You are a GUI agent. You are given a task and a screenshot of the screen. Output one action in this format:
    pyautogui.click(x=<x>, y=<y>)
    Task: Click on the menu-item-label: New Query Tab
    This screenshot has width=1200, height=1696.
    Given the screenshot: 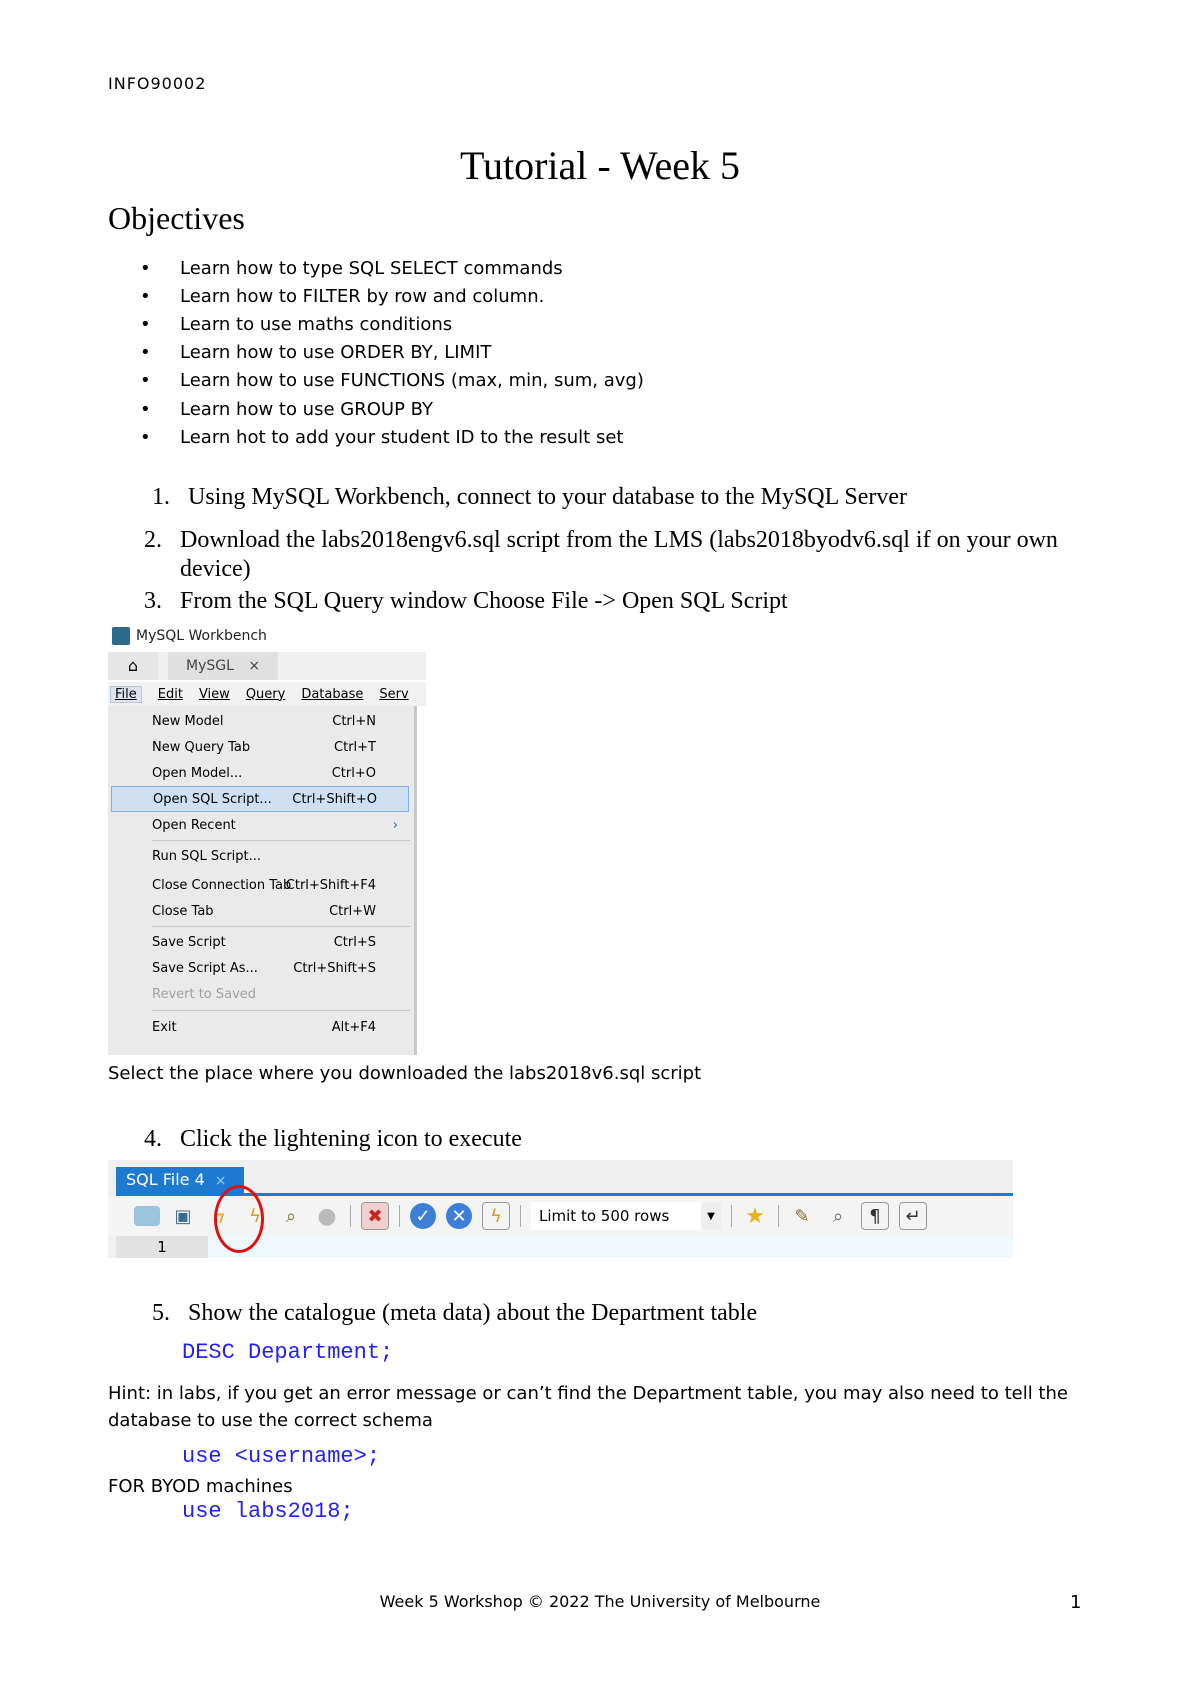 What is the action you would take?
    pyautogui.click(x=201, y=747)
    